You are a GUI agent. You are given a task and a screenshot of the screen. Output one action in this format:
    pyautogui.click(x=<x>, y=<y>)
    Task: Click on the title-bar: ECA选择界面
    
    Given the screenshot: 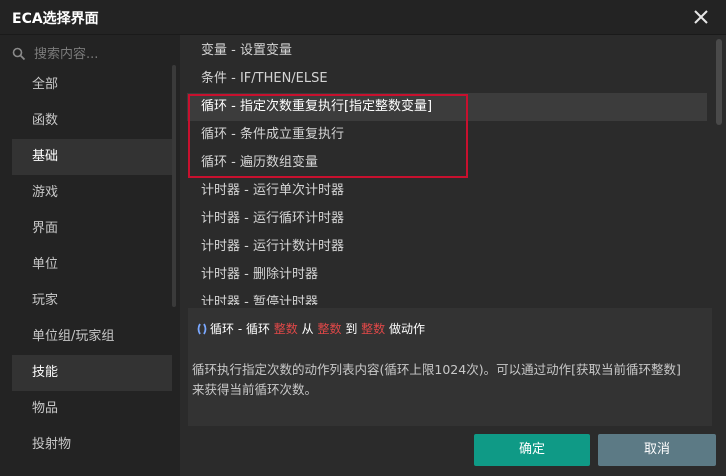 What is the action you would take?
    pyautogui.click(x=363, y=17)
    